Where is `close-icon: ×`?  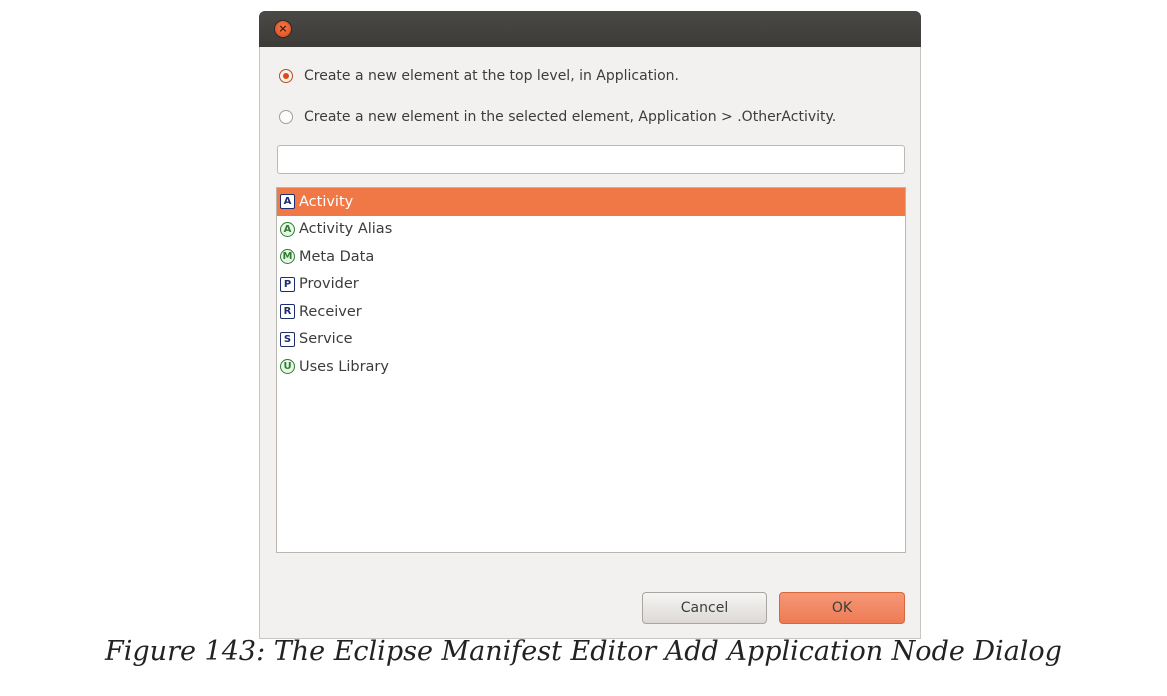
close-icon: × is located at coordinates (283, 28).